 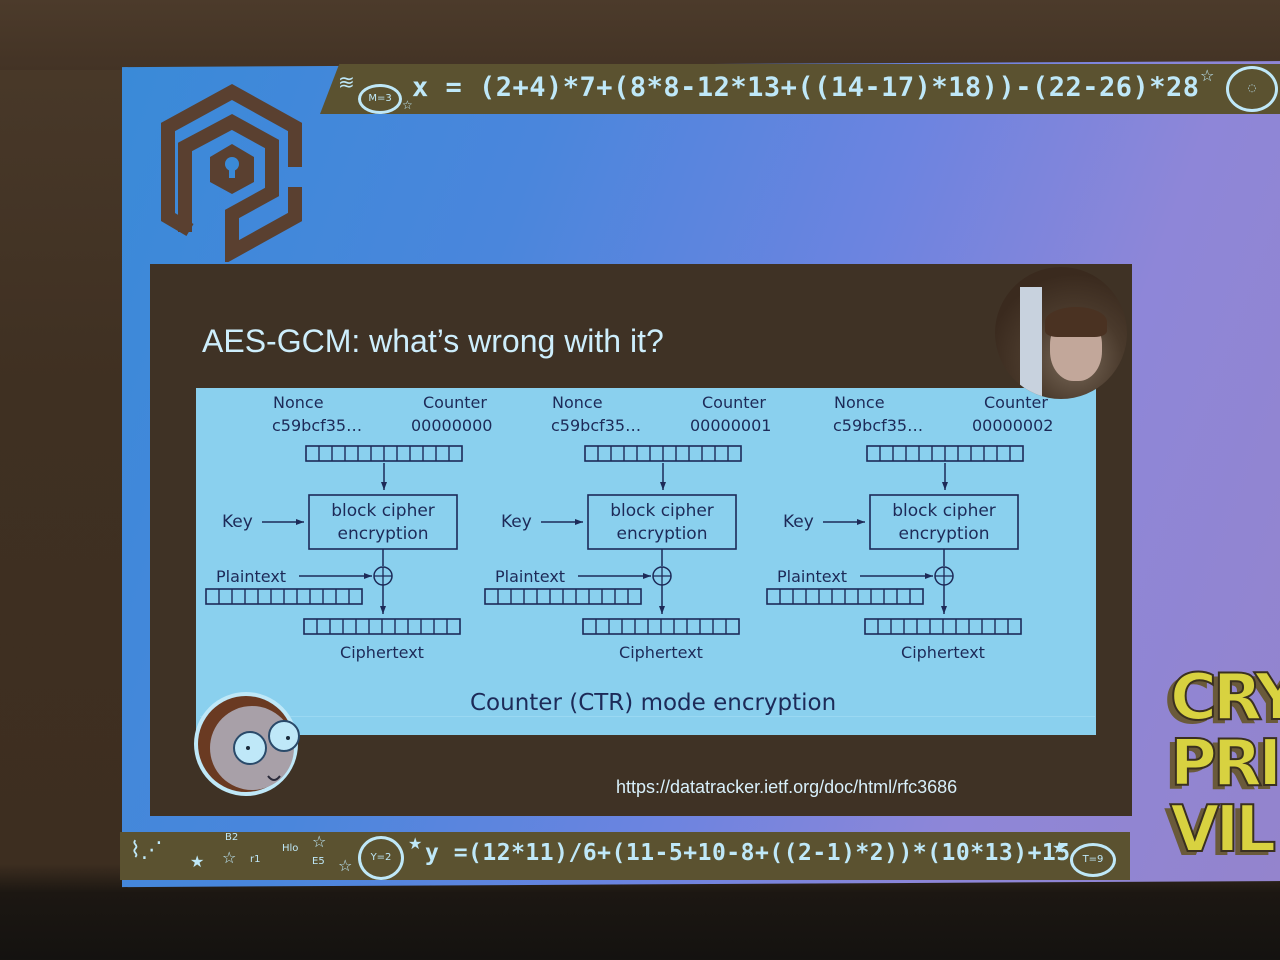 I want to click on top-bubble: M=3, so click(x=380, y=99).